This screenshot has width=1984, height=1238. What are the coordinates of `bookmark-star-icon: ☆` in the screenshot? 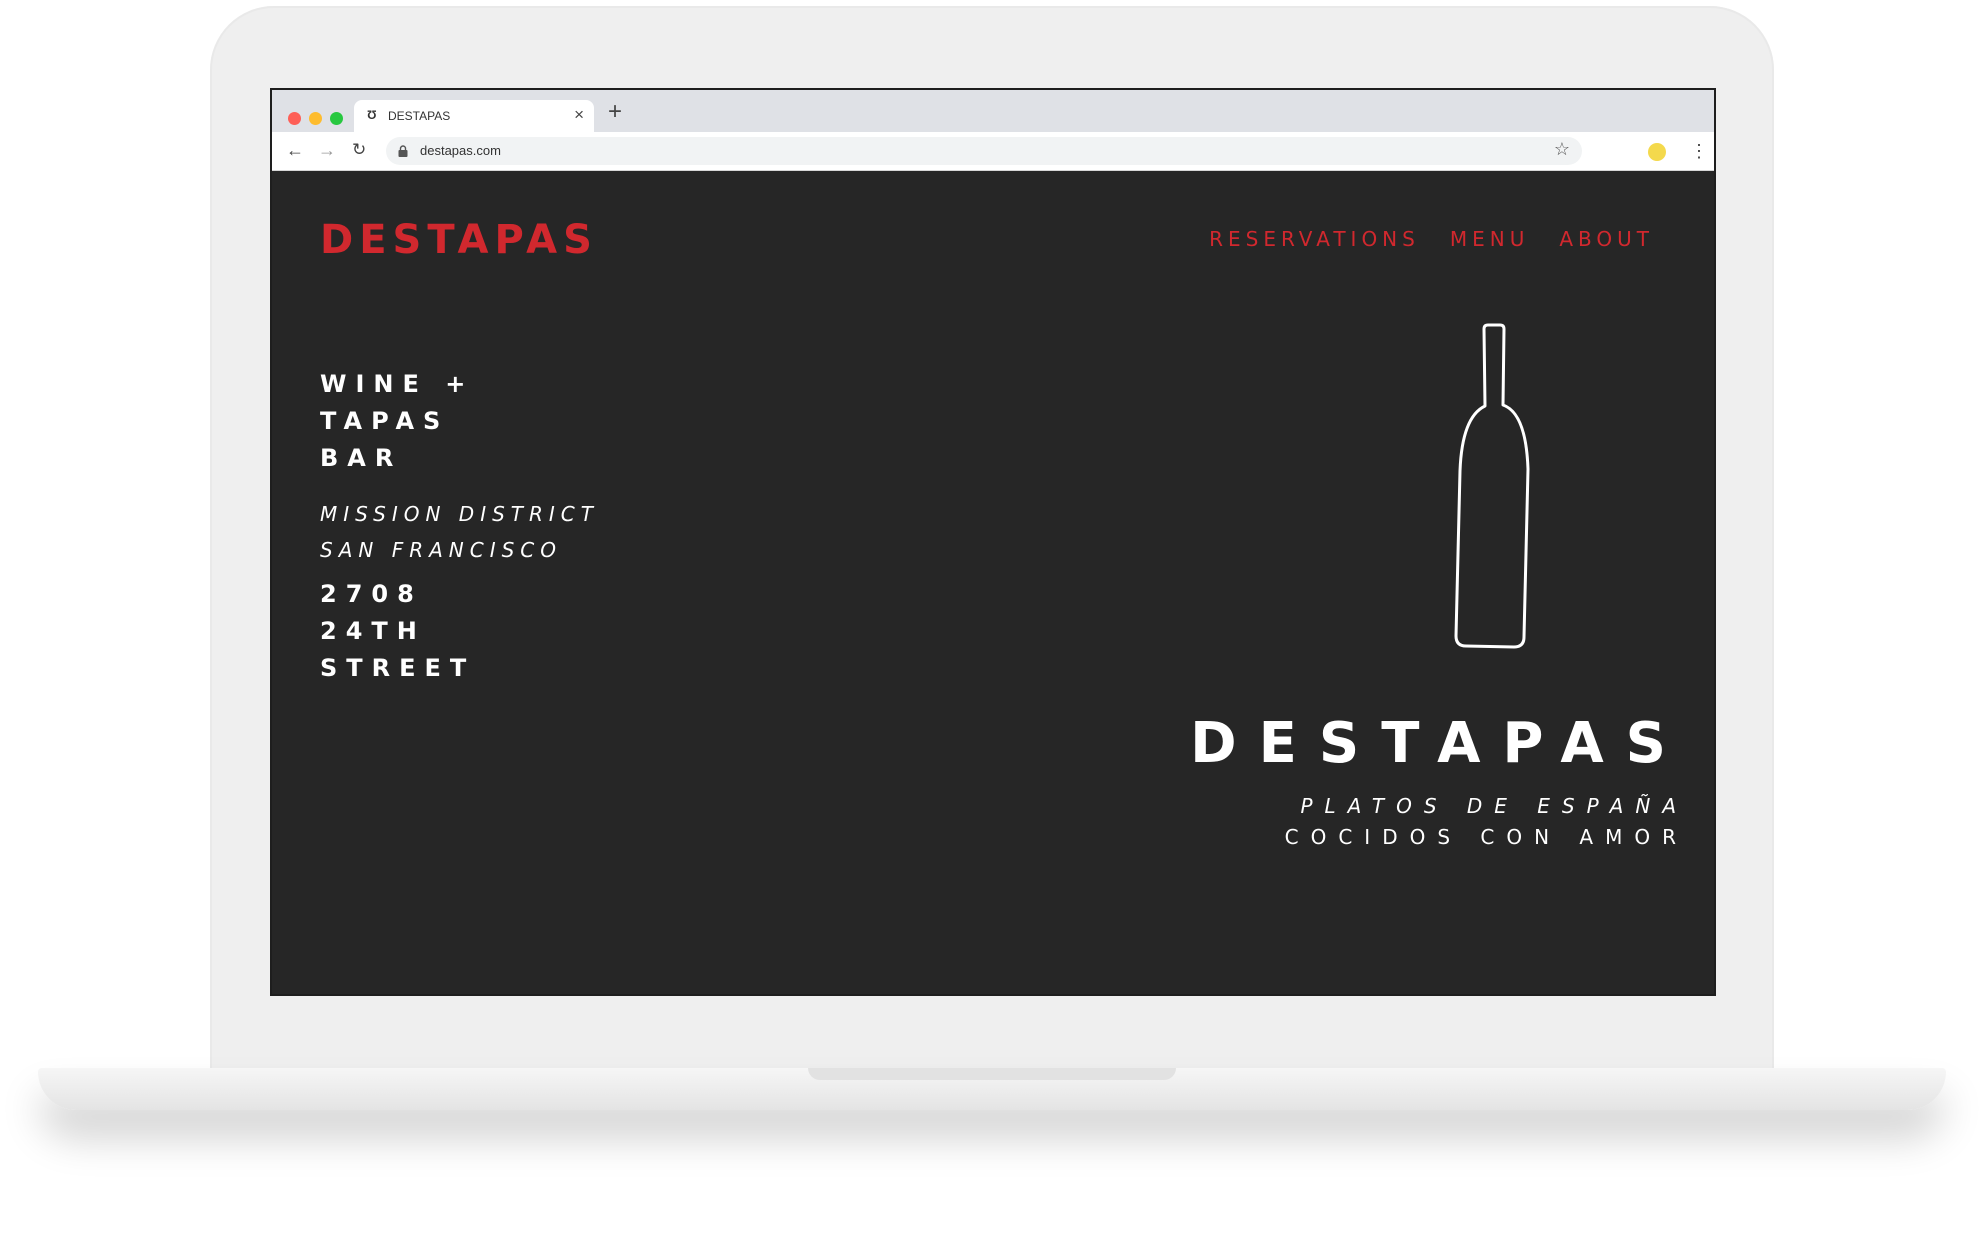 It's located at (1562, 149).